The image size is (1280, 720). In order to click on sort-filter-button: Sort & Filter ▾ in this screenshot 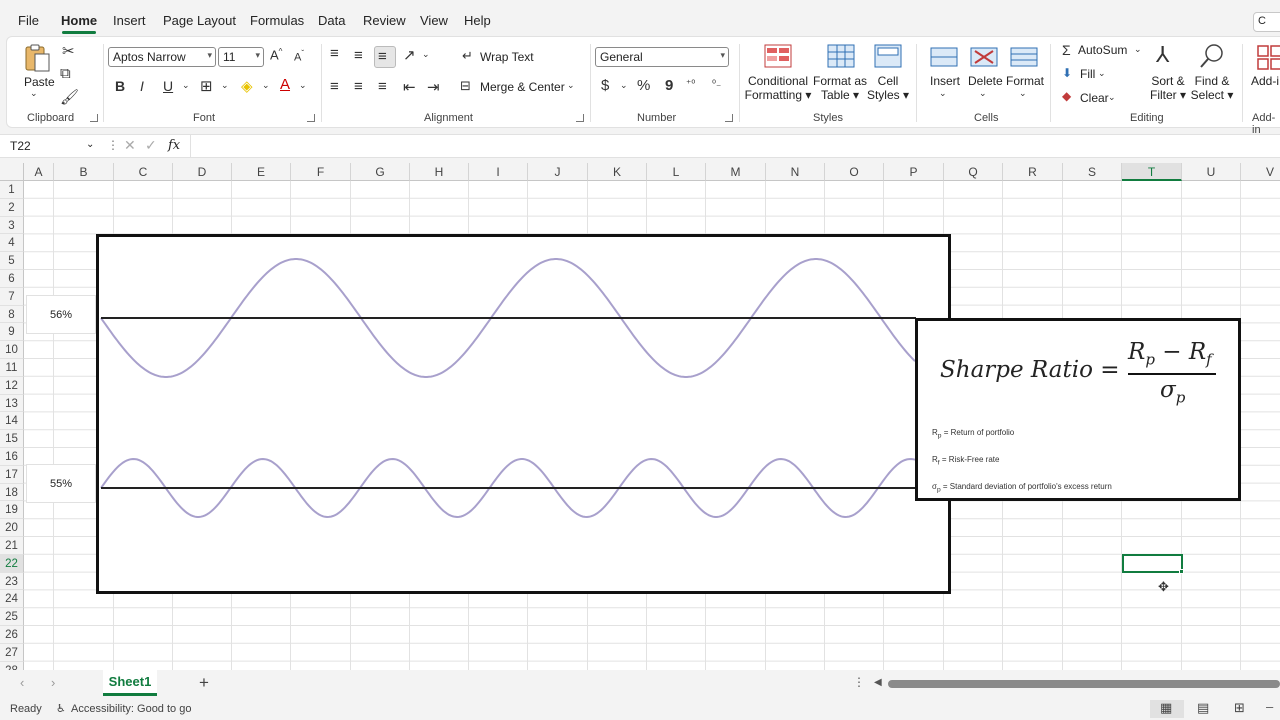, I will do `click(1168, 88)`.